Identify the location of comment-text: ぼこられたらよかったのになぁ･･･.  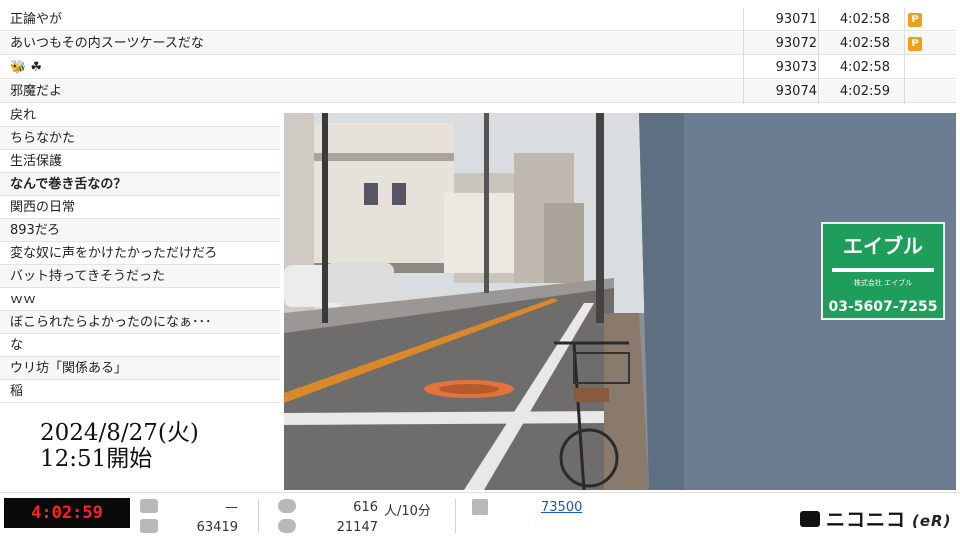
(111, 322).